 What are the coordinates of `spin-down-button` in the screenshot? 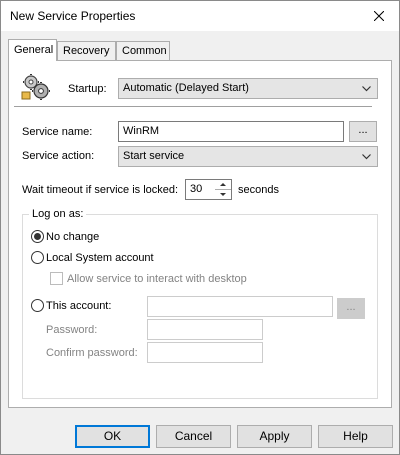 It's located at (223, 194).